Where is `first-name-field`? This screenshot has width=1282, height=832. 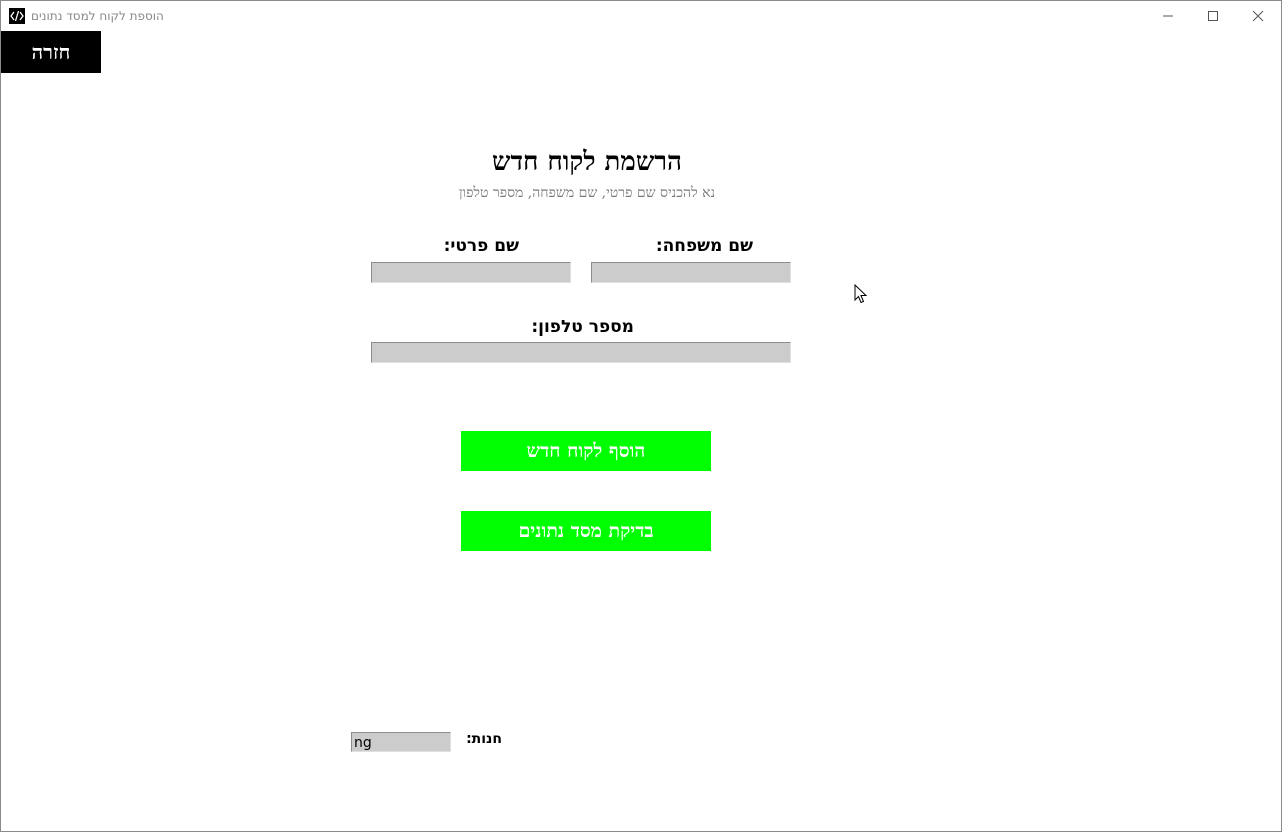
first-name-field is located at coordinates (471, 272).